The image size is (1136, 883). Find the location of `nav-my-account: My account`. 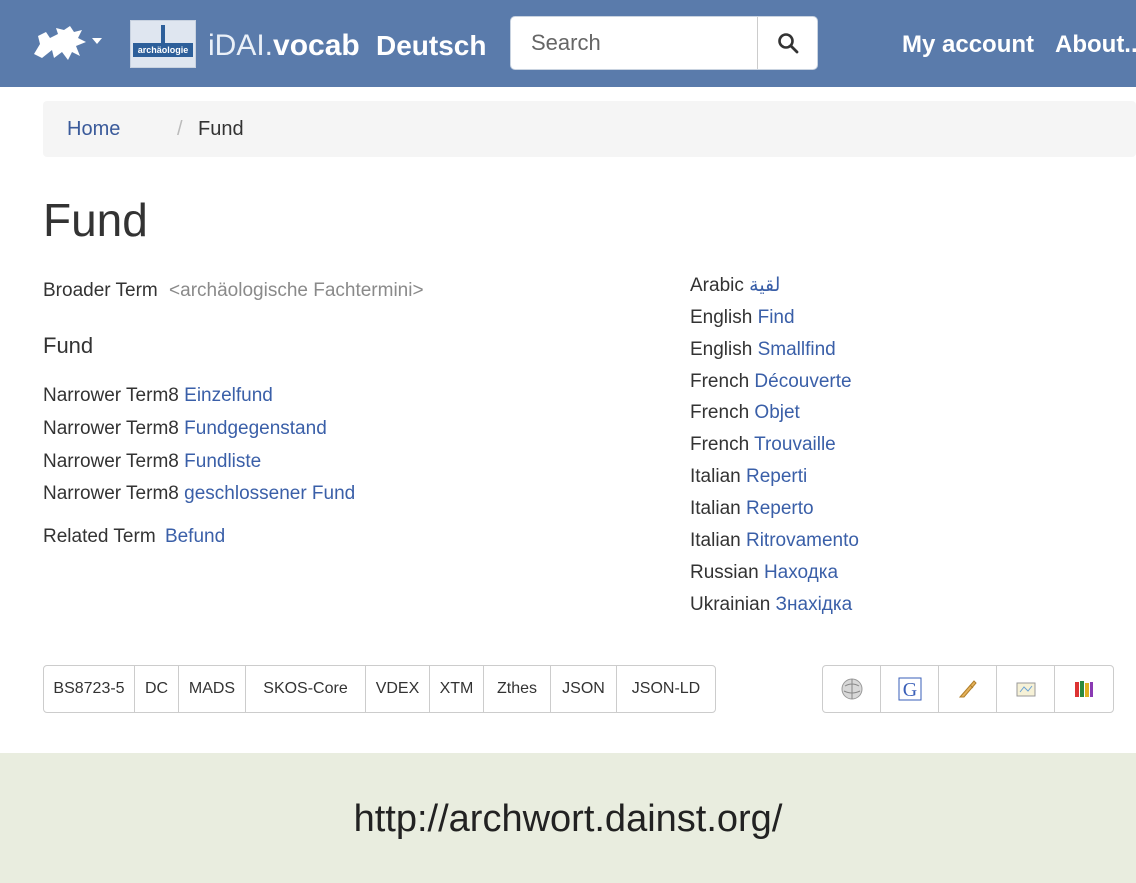

nav-my-account: My account is located at coordinates (968, 45).